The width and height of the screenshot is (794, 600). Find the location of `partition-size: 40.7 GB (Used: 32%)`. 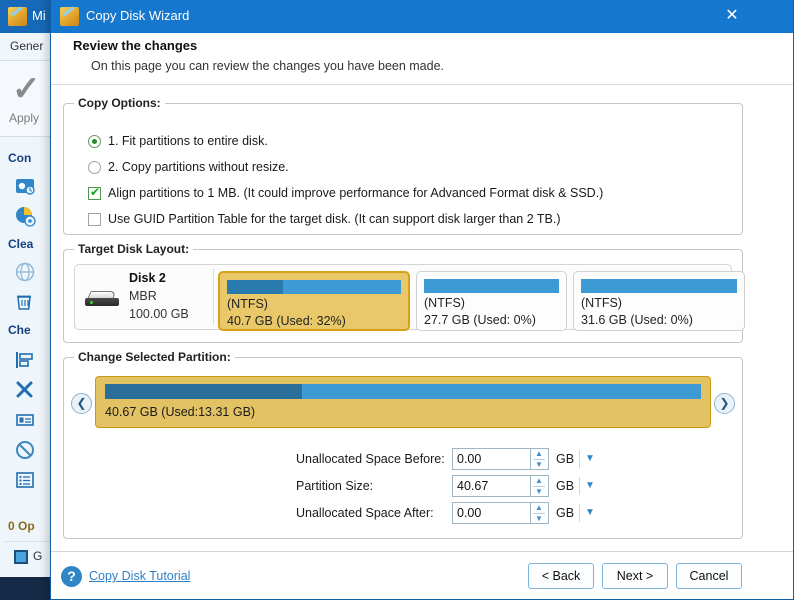

partition-size: 40.7 GB (Used: 32%) is located at coordinates (286, 321).